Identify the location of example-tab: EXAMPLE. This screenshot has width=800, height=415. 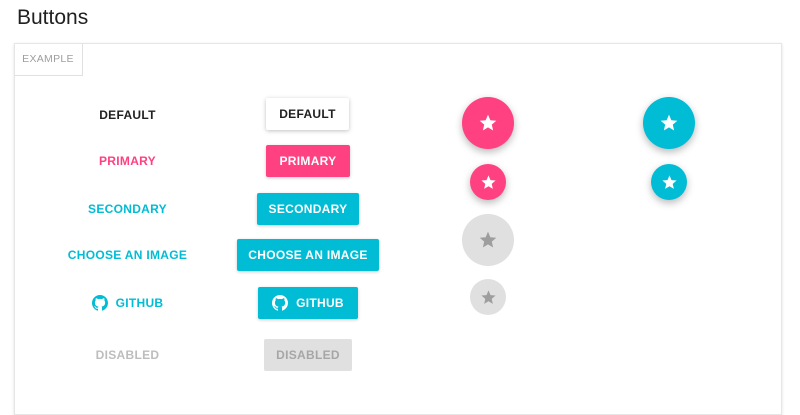
(48, 59).